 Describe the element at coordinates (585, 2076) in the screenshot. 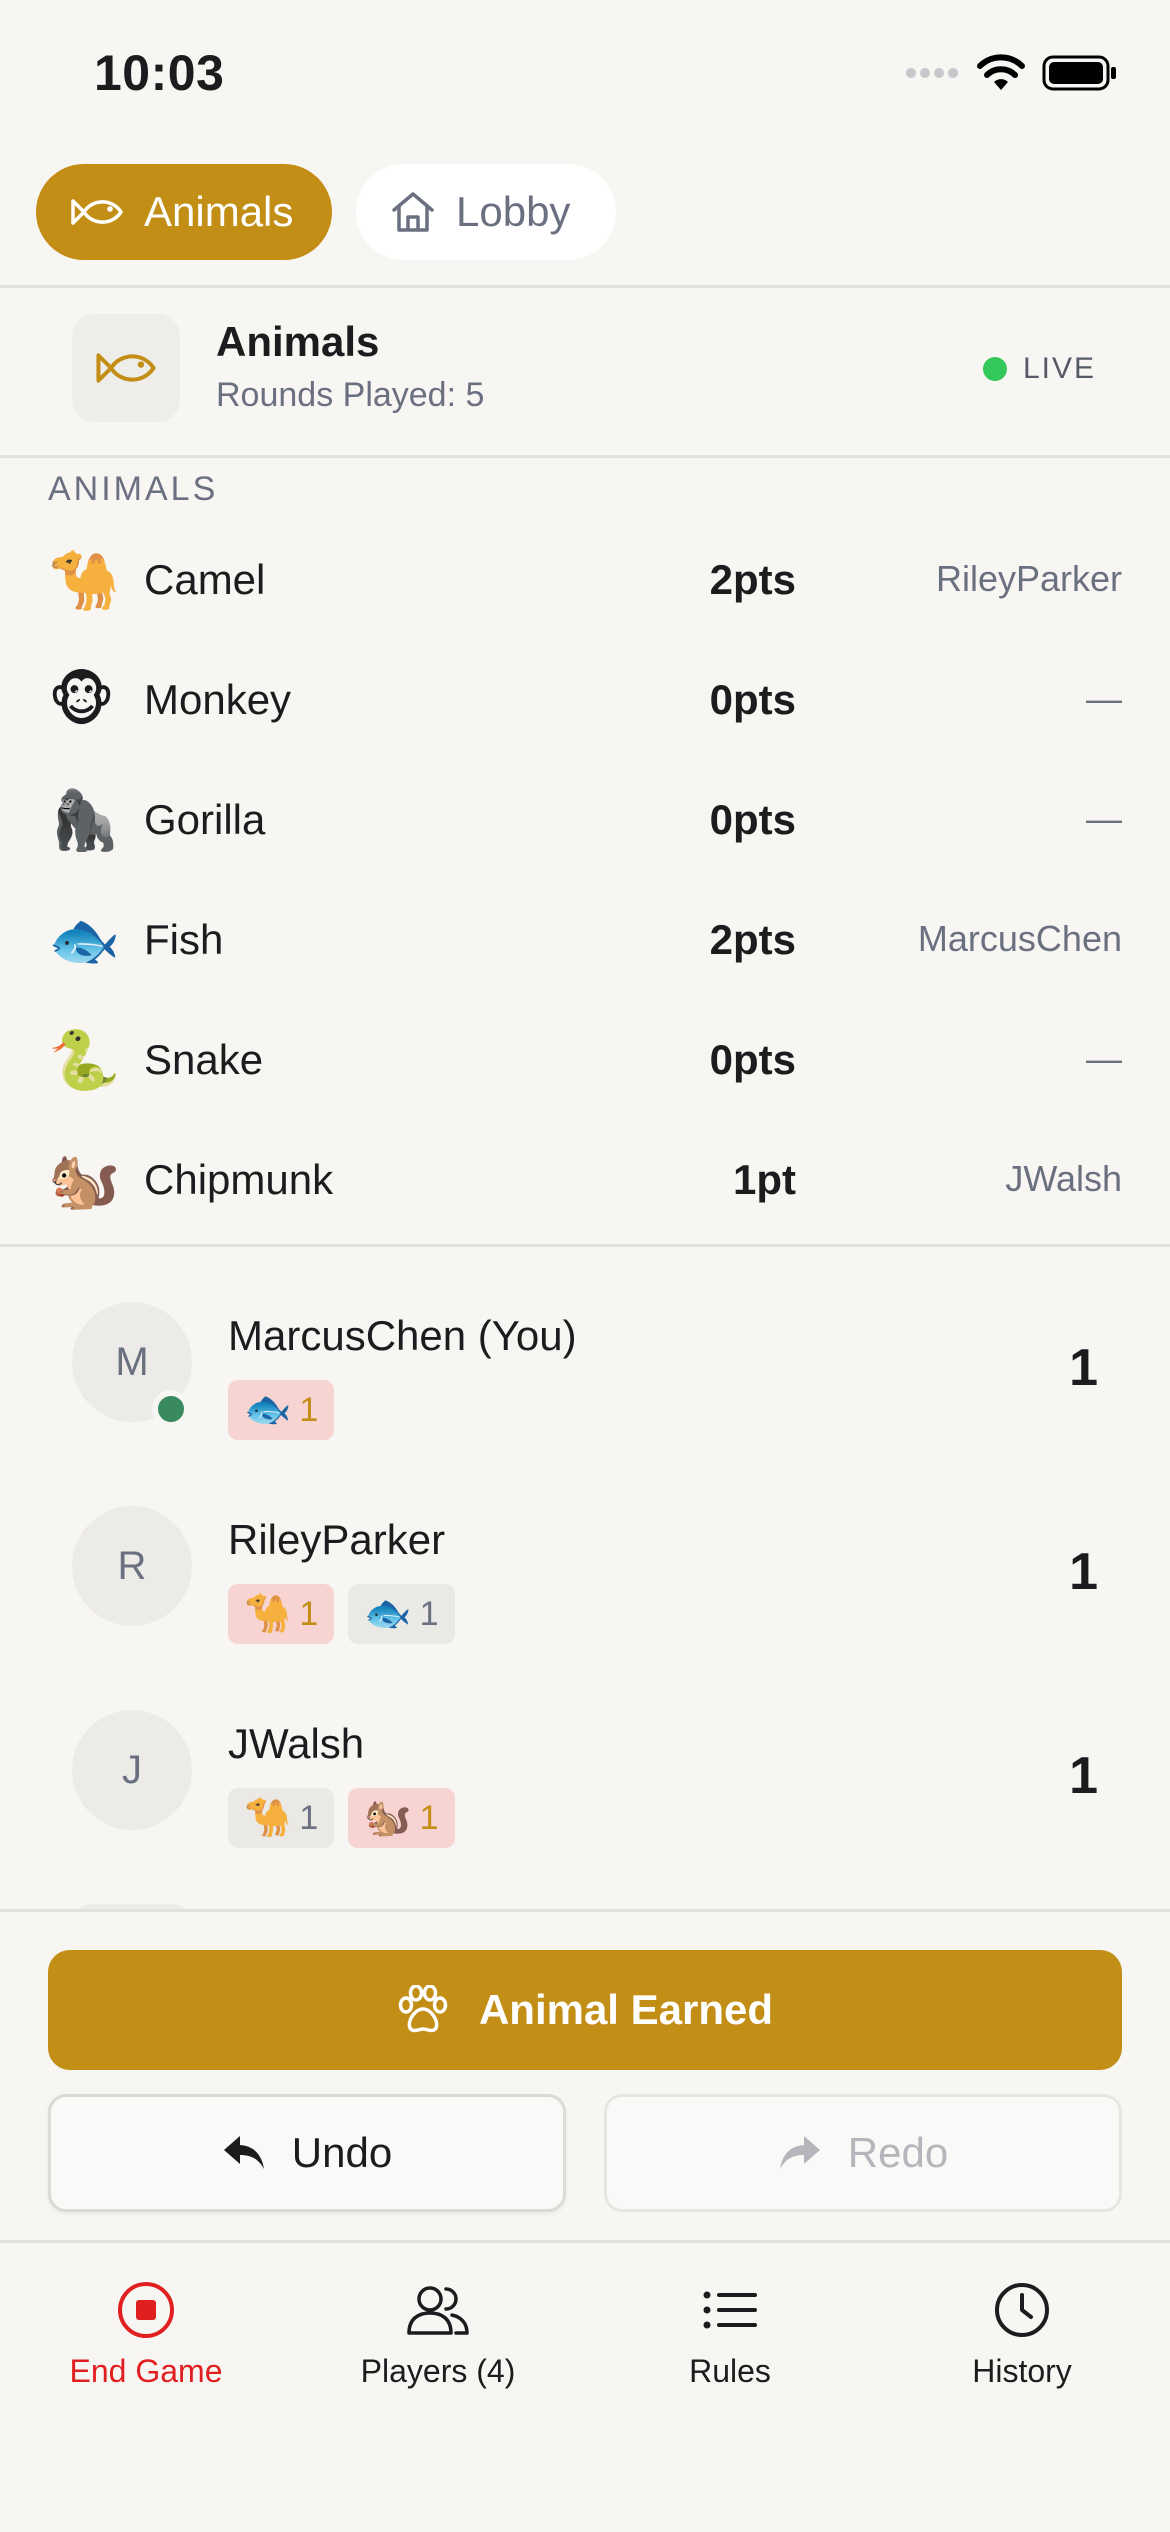

I see `action-panel: Animal Earned Undo Redo` at that location.